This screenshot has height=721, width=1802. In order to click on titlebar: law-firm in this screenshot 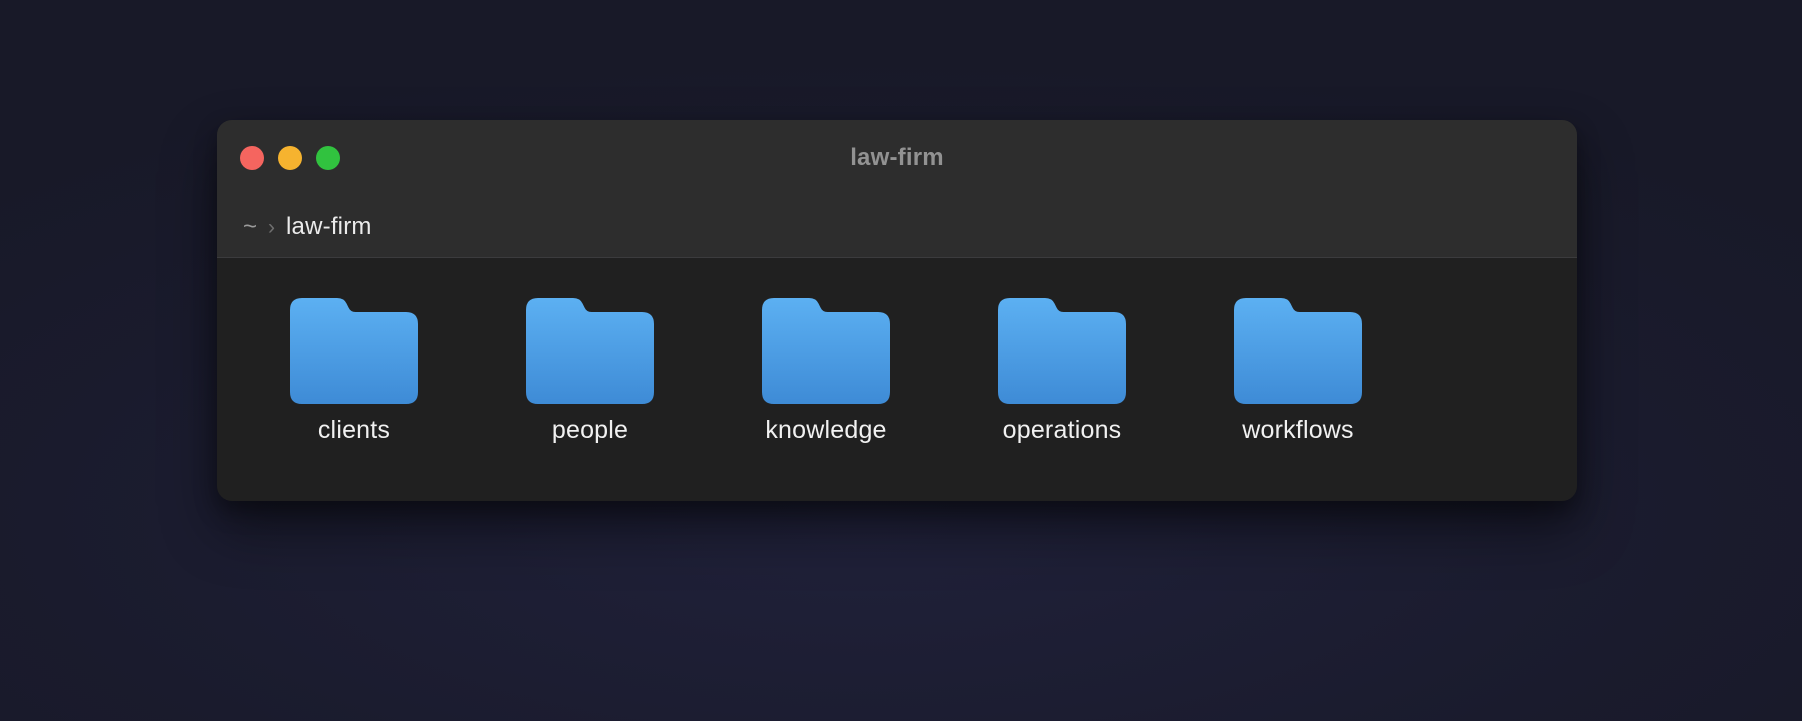, I will do `click(897, 158)`.